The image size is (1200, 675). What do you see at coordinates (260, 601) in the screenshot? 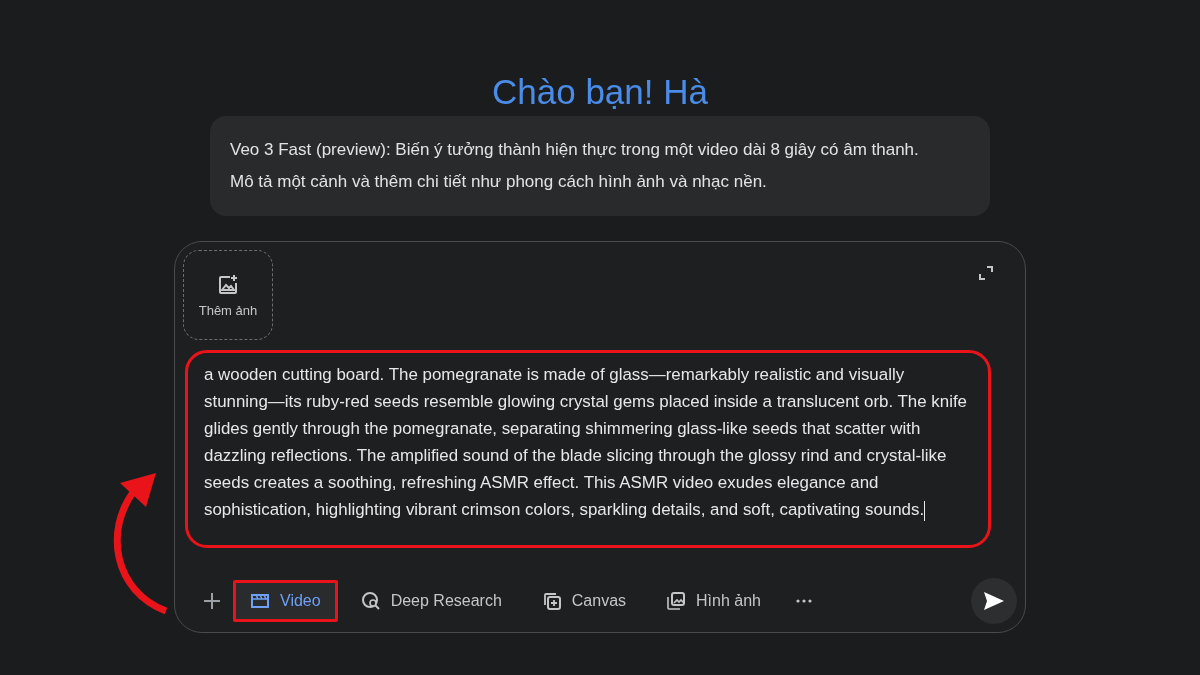
I see `clapperboard-icon` at bounding box center [260, 601].